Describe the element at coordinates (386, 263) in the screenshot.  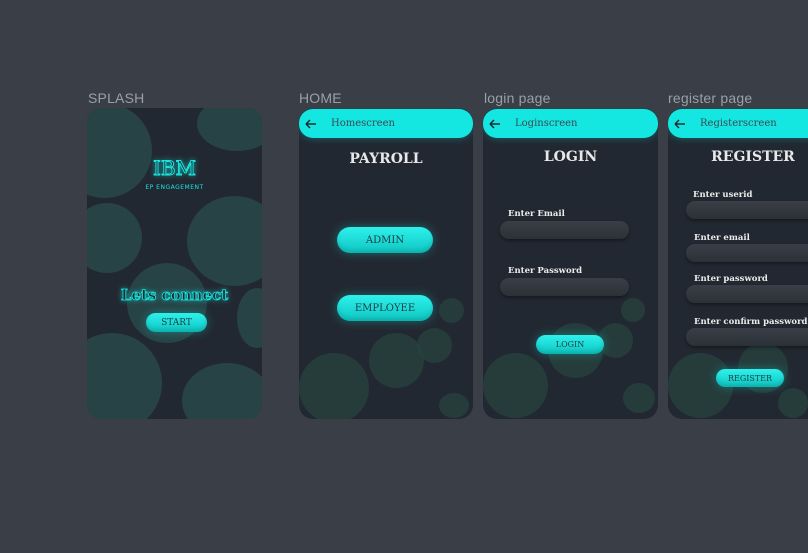
I see `home-screen: Homescreen PAYROLL ADMIN EMPLOYEE` at that location.